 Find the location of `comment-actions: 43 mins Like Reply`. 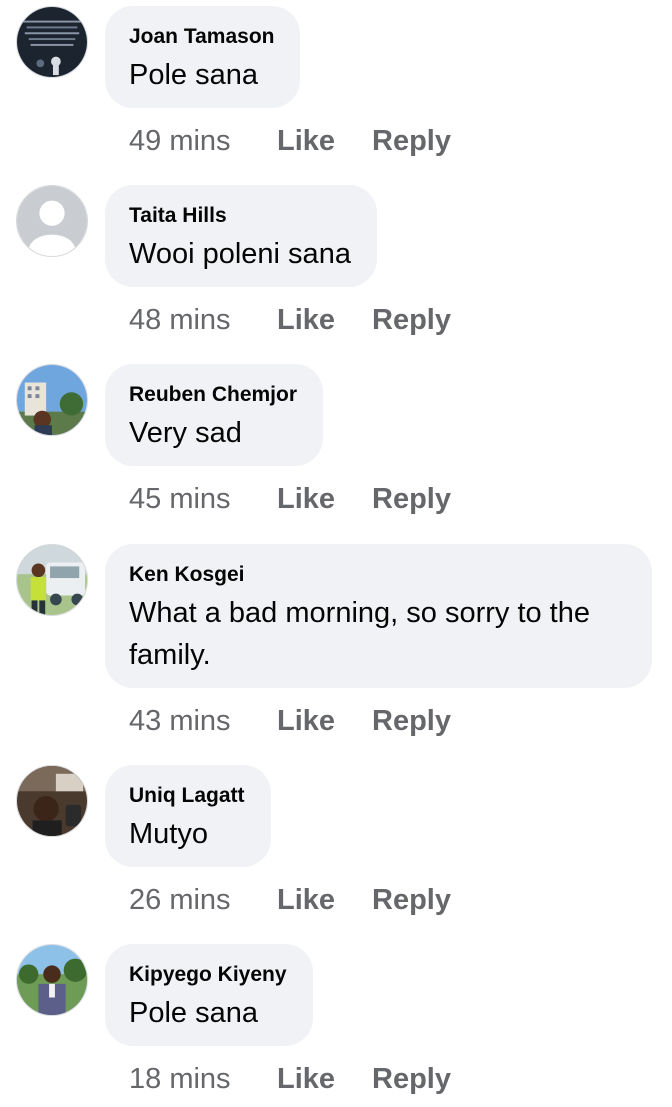

comment-actions: 43 mins Like Reply is located at coordinates (290, 721).